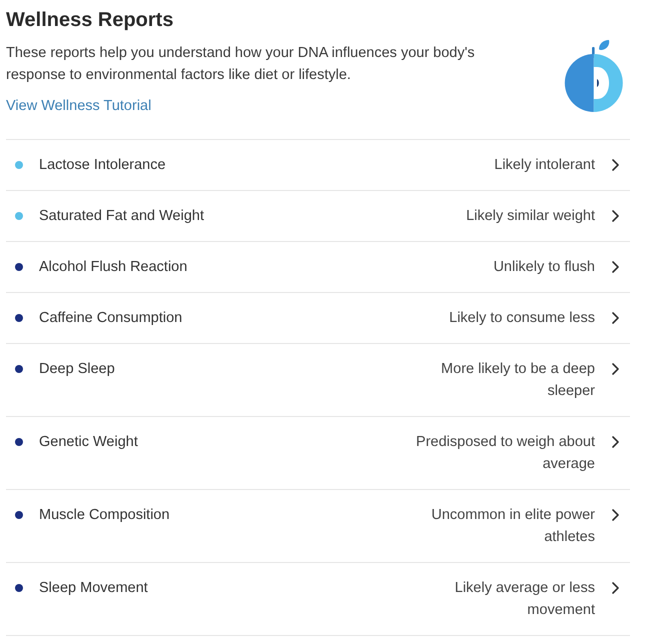  What do you see at coordinates (505, 453) in the screenshot?
I see `report-result: Predisposed to weigh about average` at bounding box center [505, 453].